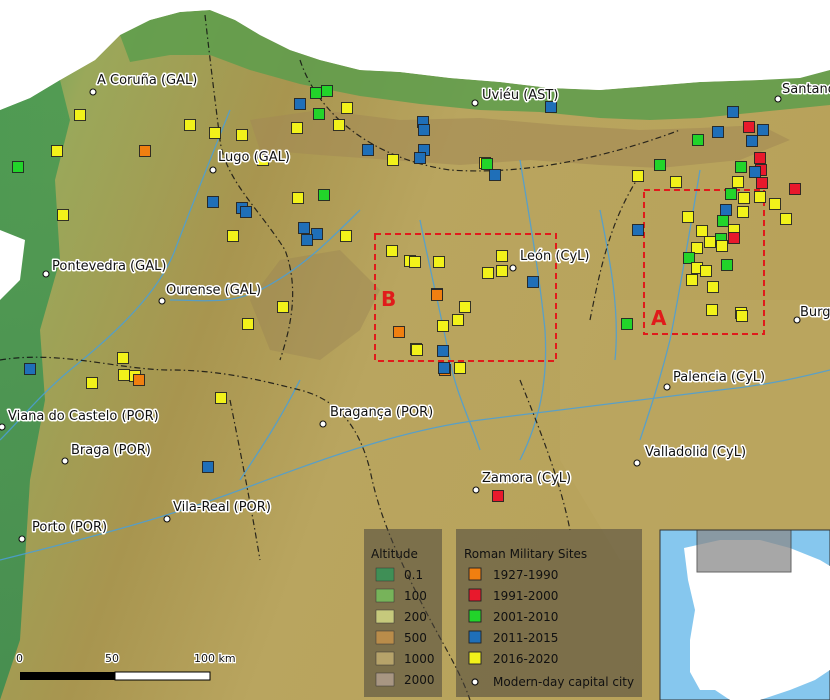 The height and width of the screenshot is (700, 830). What do you see at coordinates (475, 682) in the screenshot?
I see `legend-capital-icon` at bounding box center [475, 682].